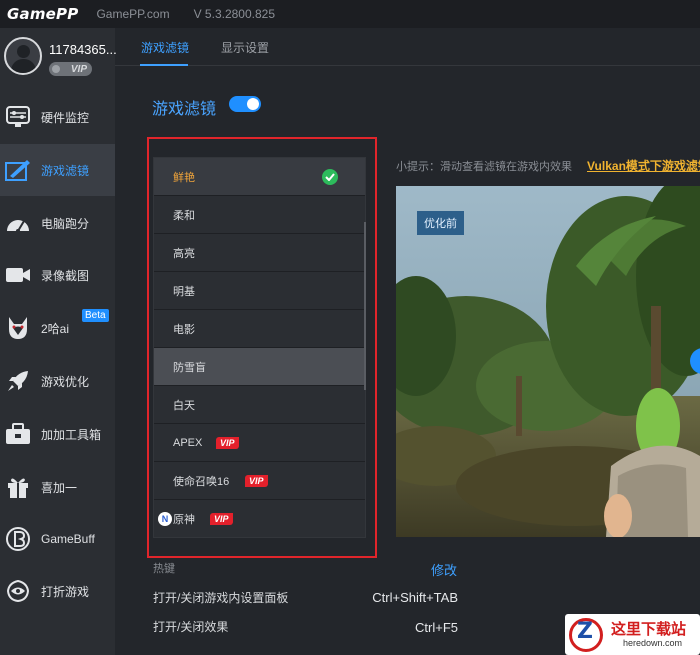 This screenshot has width=700, height=655. What do you see at coordinates (65, 223) in the screenshot?
I see `sidebar-item-label: 电脑跑分` at bounding box center [65, 223].